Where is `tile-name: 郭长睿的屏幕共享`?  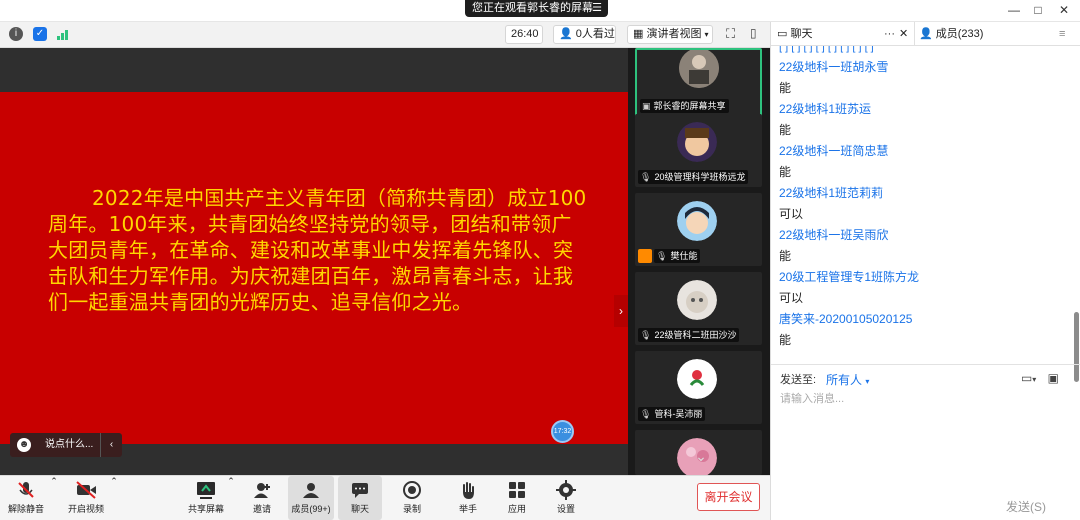
tile-name: 郭长睿的屏幕共享 is located at coordinates (689, 106).